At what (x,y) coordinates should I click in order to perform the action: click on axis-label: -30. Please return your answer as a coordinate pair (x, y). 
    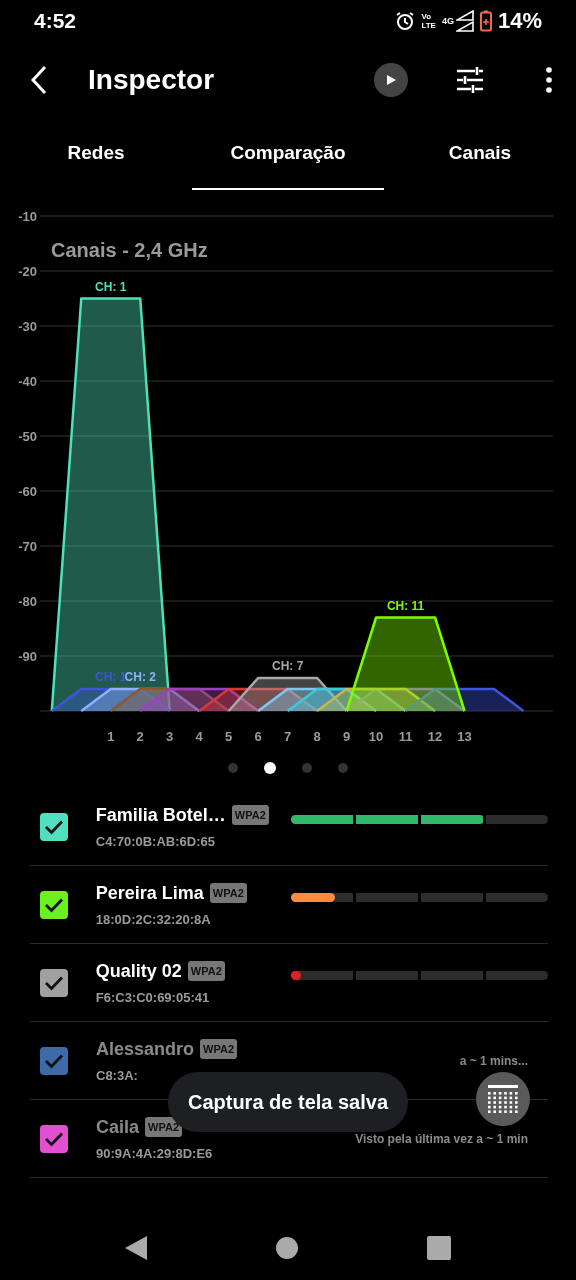
    Looking at the image, I should click on (27, 326).